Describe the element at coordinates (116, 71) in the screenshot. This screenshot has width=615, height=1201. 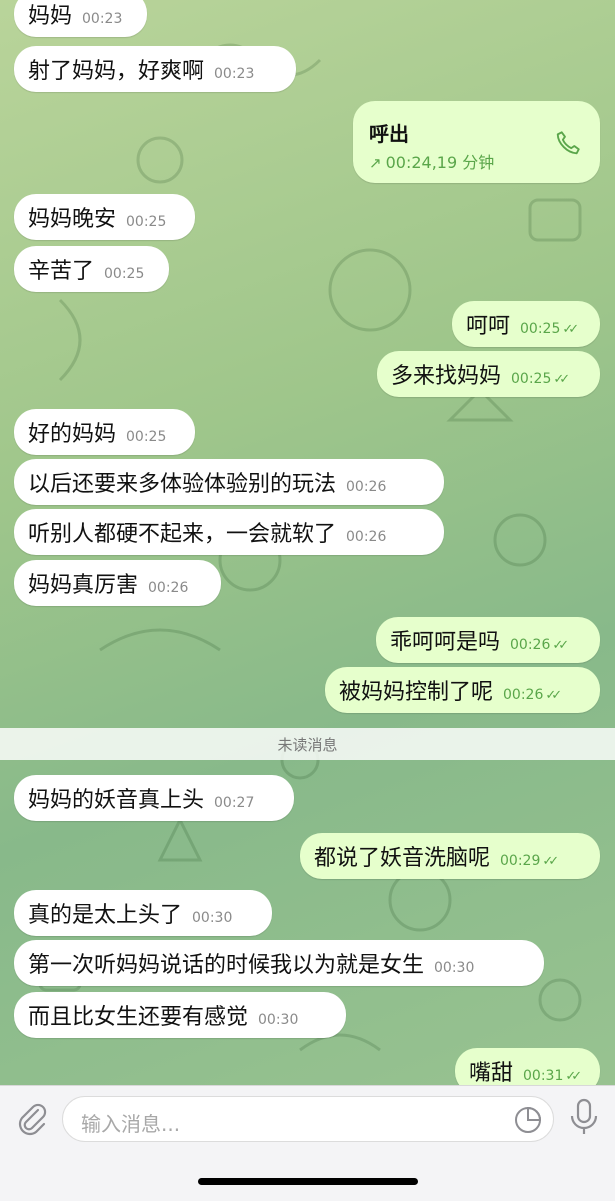
I see `message-text: 射了妈妈，好爽啊` at that location.